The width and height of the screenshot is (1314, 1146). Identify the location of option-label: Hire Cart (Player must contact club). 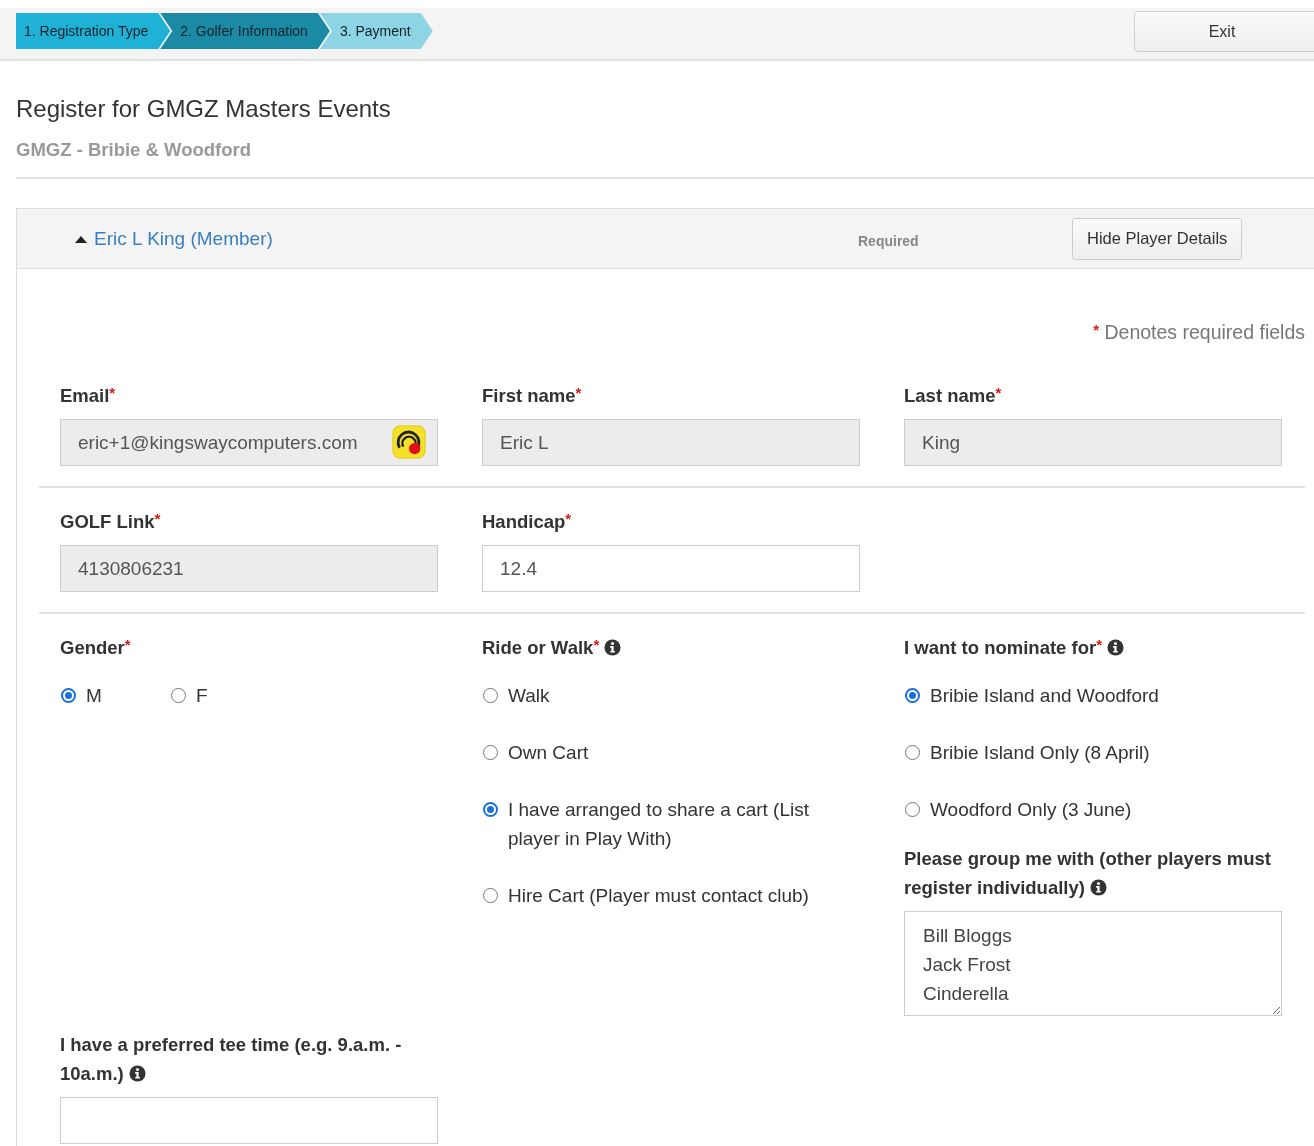
(658, 896).